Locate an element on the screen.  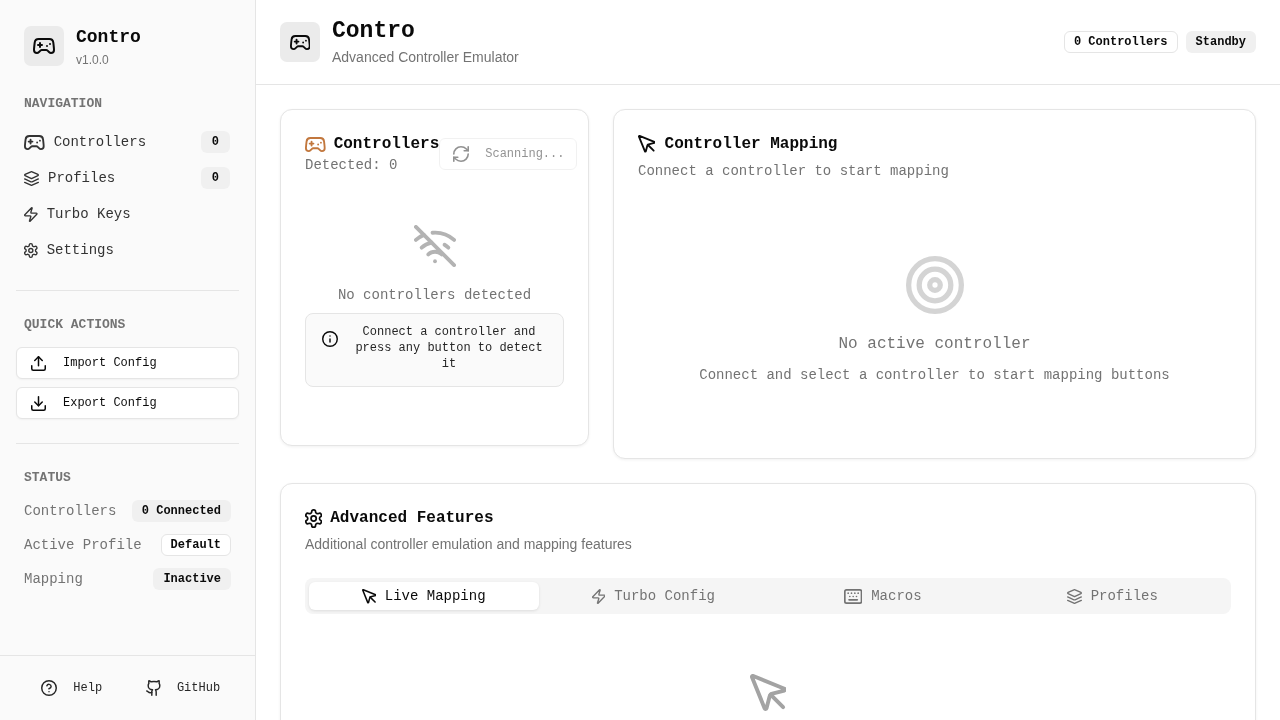
download-icon is located at coordinates (38, 403).